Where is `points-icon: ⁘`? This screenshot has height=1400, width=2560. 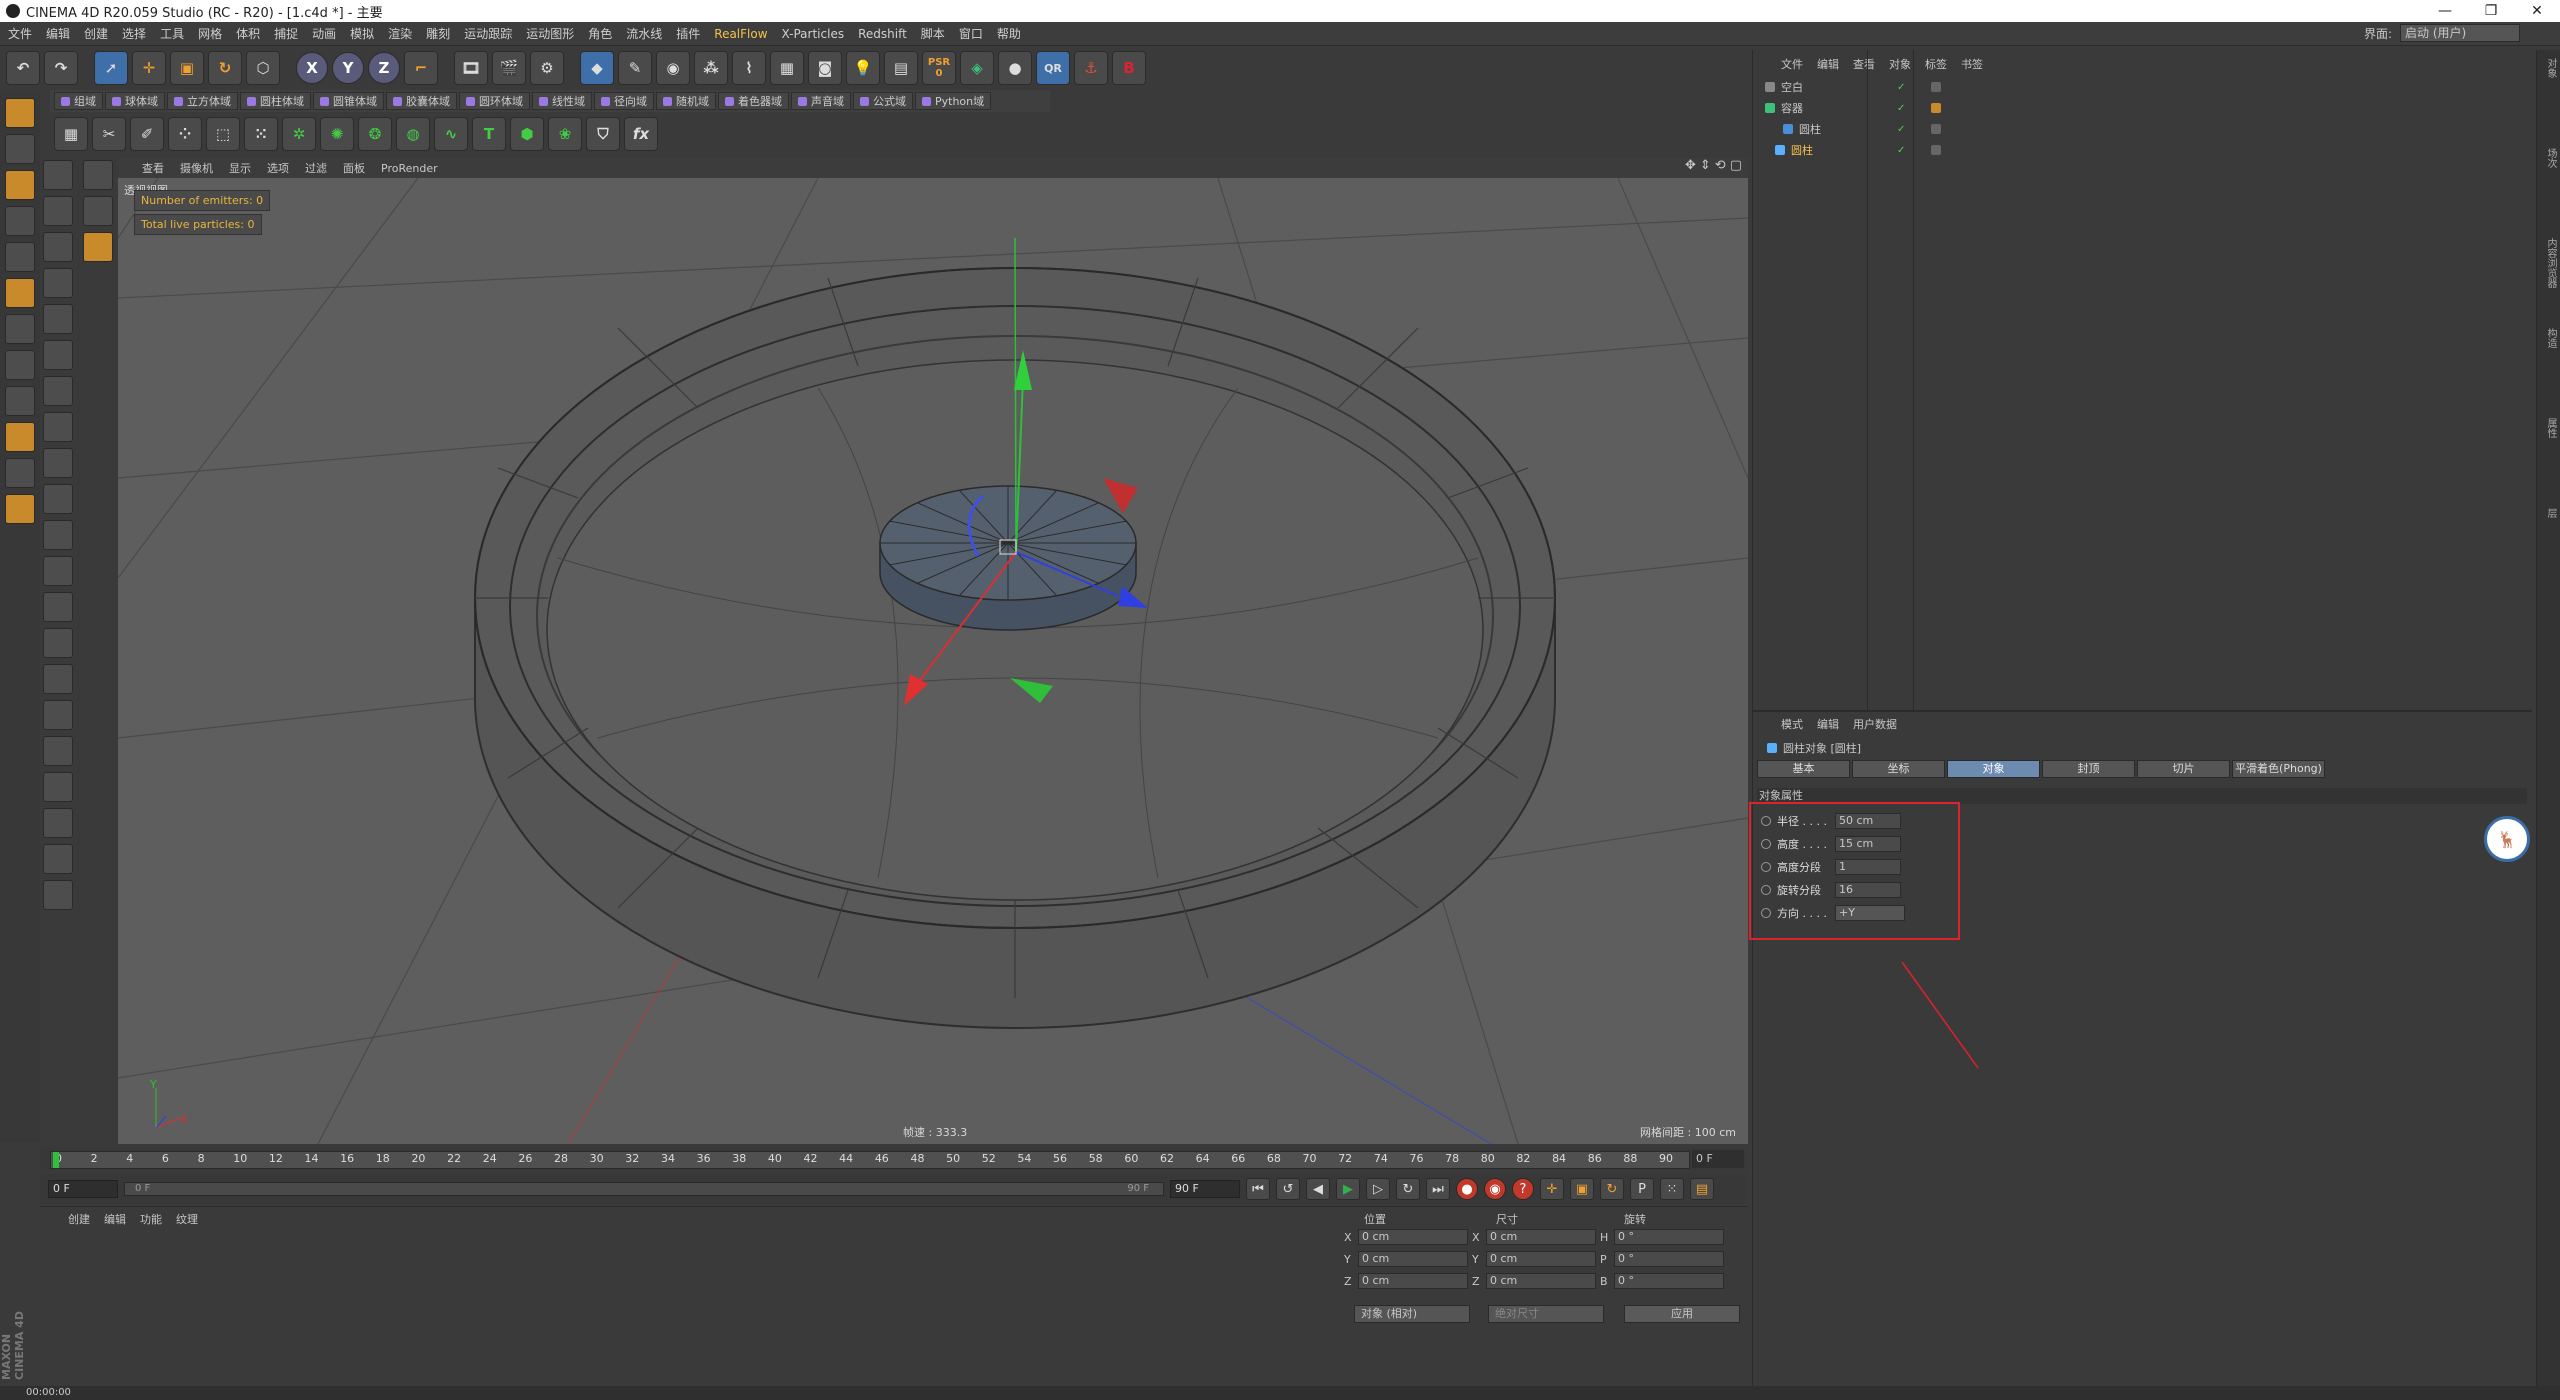 points-icon: ⁘ is located at coordinates (185, 134).